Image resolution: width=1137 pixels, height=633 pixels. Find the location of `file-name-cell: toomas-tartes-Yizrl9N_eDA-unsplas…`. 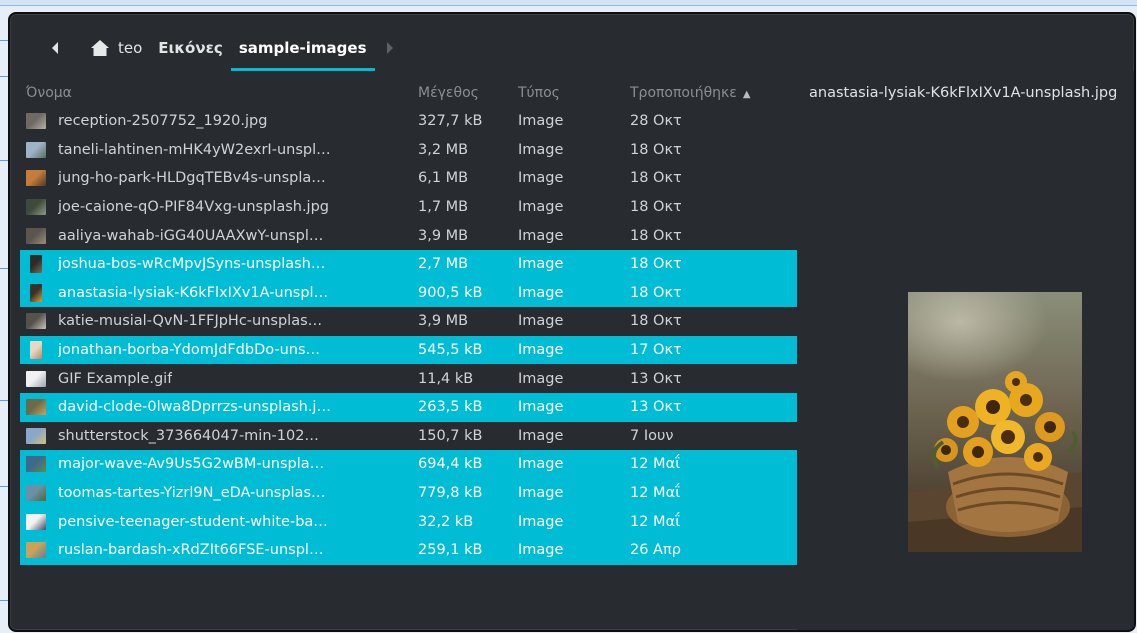

file-name-cell: toomas-tartes-Yizrl9N_eDA-unsplas… is located at coordinates (216, 493).